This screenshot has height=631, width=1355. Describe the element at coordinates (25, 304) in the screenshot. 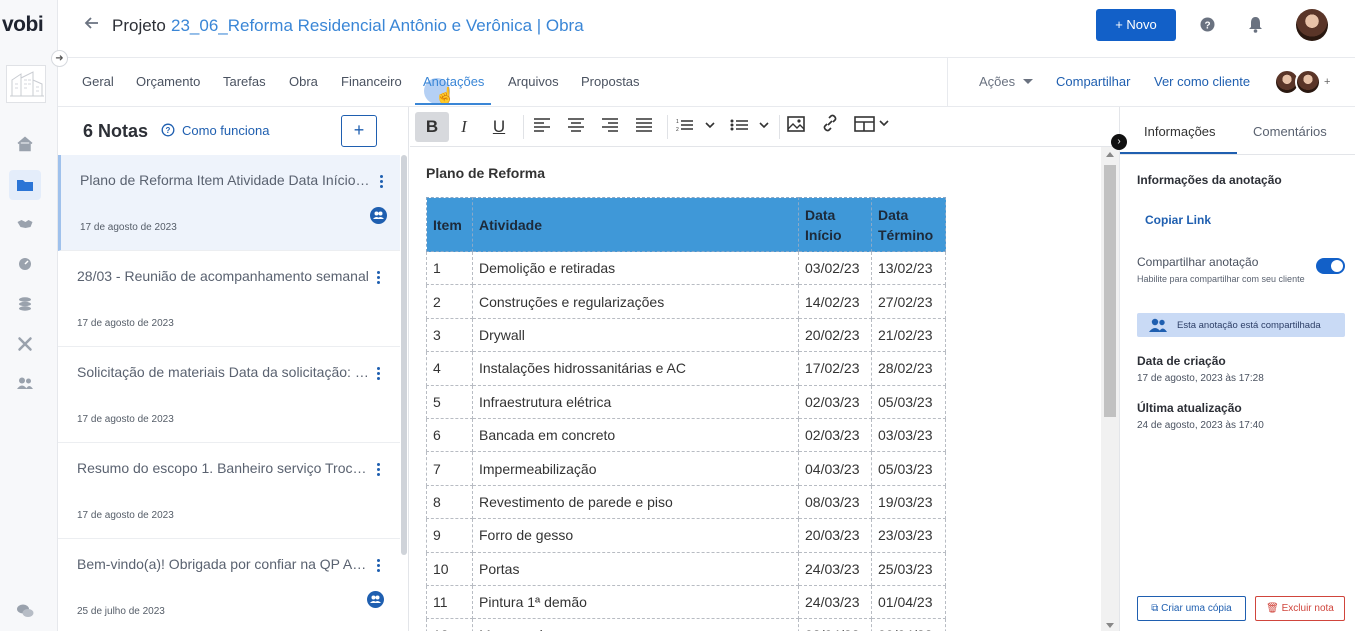

I see `coins-icon` at that location.